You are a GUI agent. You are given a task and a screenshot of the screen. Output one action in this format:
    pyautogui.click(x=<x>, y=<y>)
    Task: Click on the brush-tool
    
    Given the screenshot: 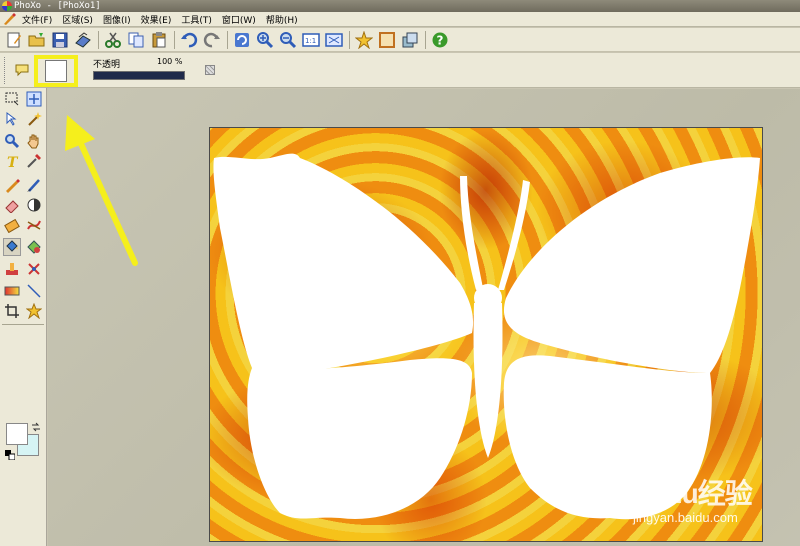 What is the action you would take?
    pyautogui.click(x=34, y=185)
    